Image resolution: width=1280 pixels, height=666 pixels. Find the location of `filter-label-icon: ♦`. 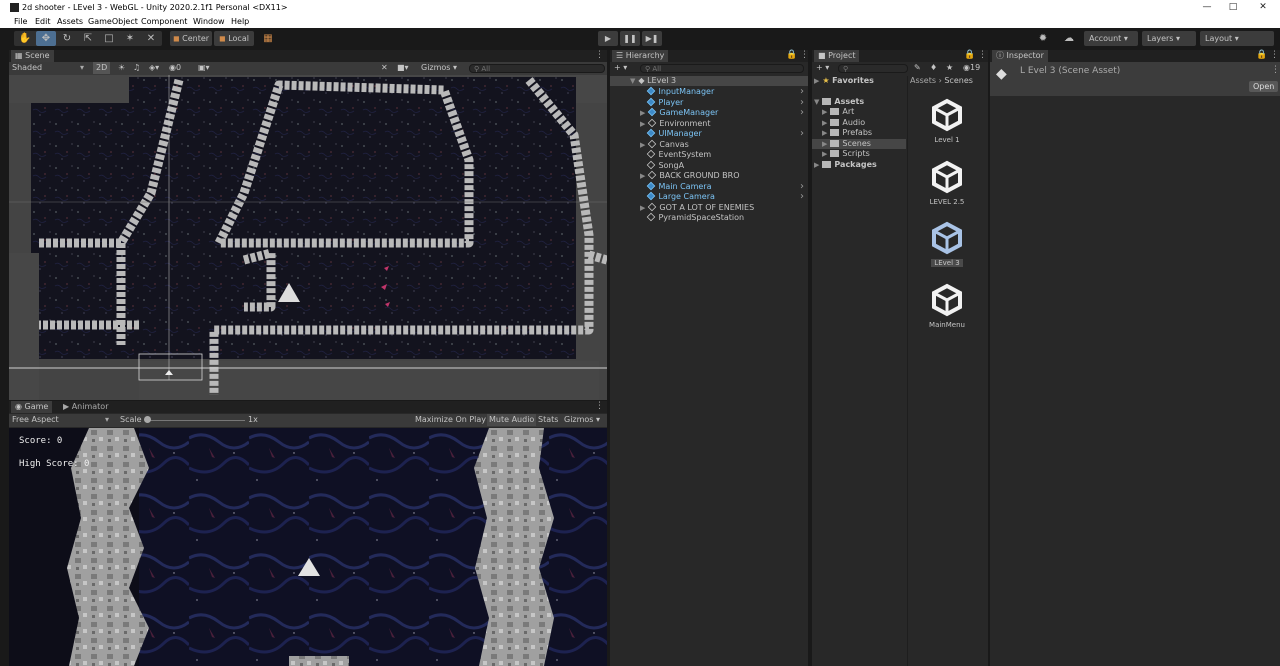

filter-label-icon: ♦ is located at coordinates (933, 68).